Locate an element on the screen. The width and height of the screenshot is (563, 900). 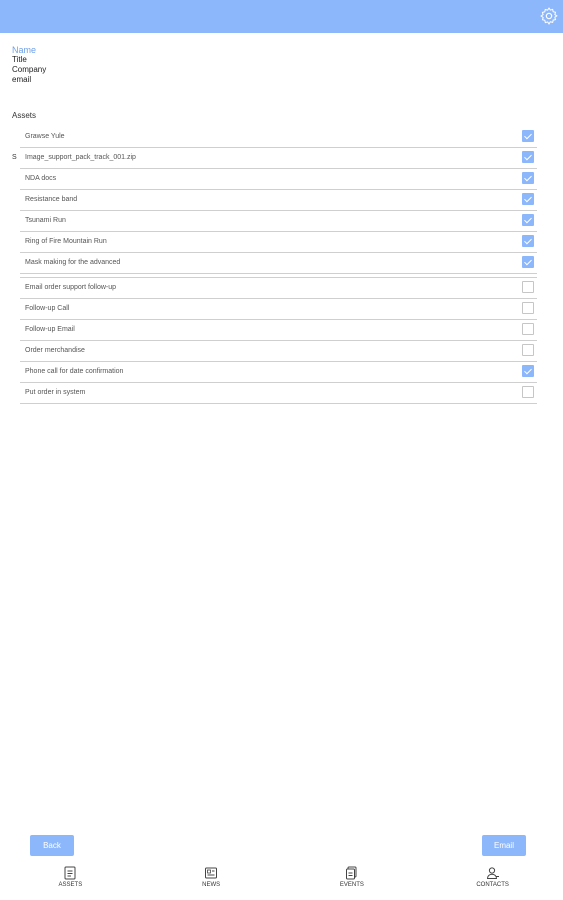
nav-item-events: EVENTS is located at coordinates (352, 880).